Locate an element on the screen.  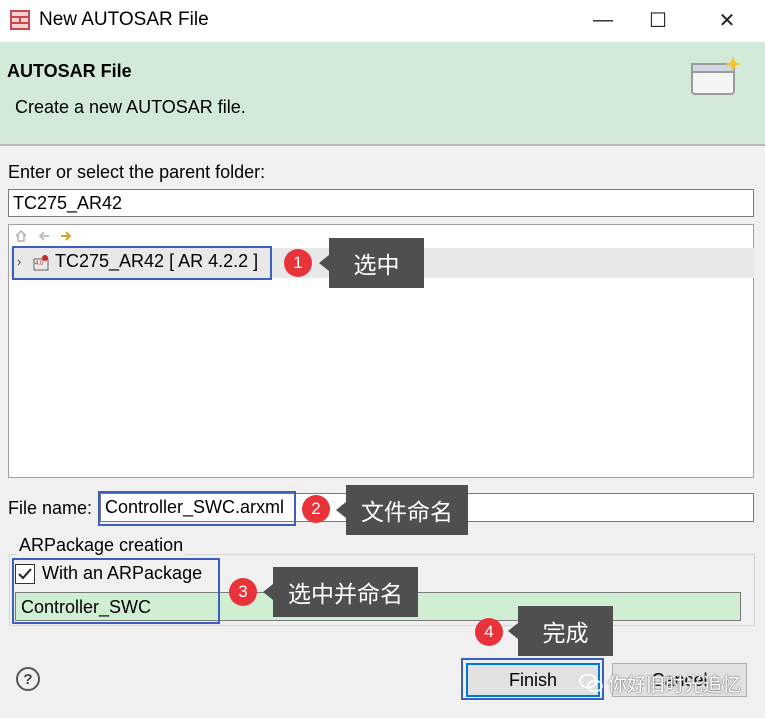
window-title: New AUTOSAR File is located at coordinates (124, 19).